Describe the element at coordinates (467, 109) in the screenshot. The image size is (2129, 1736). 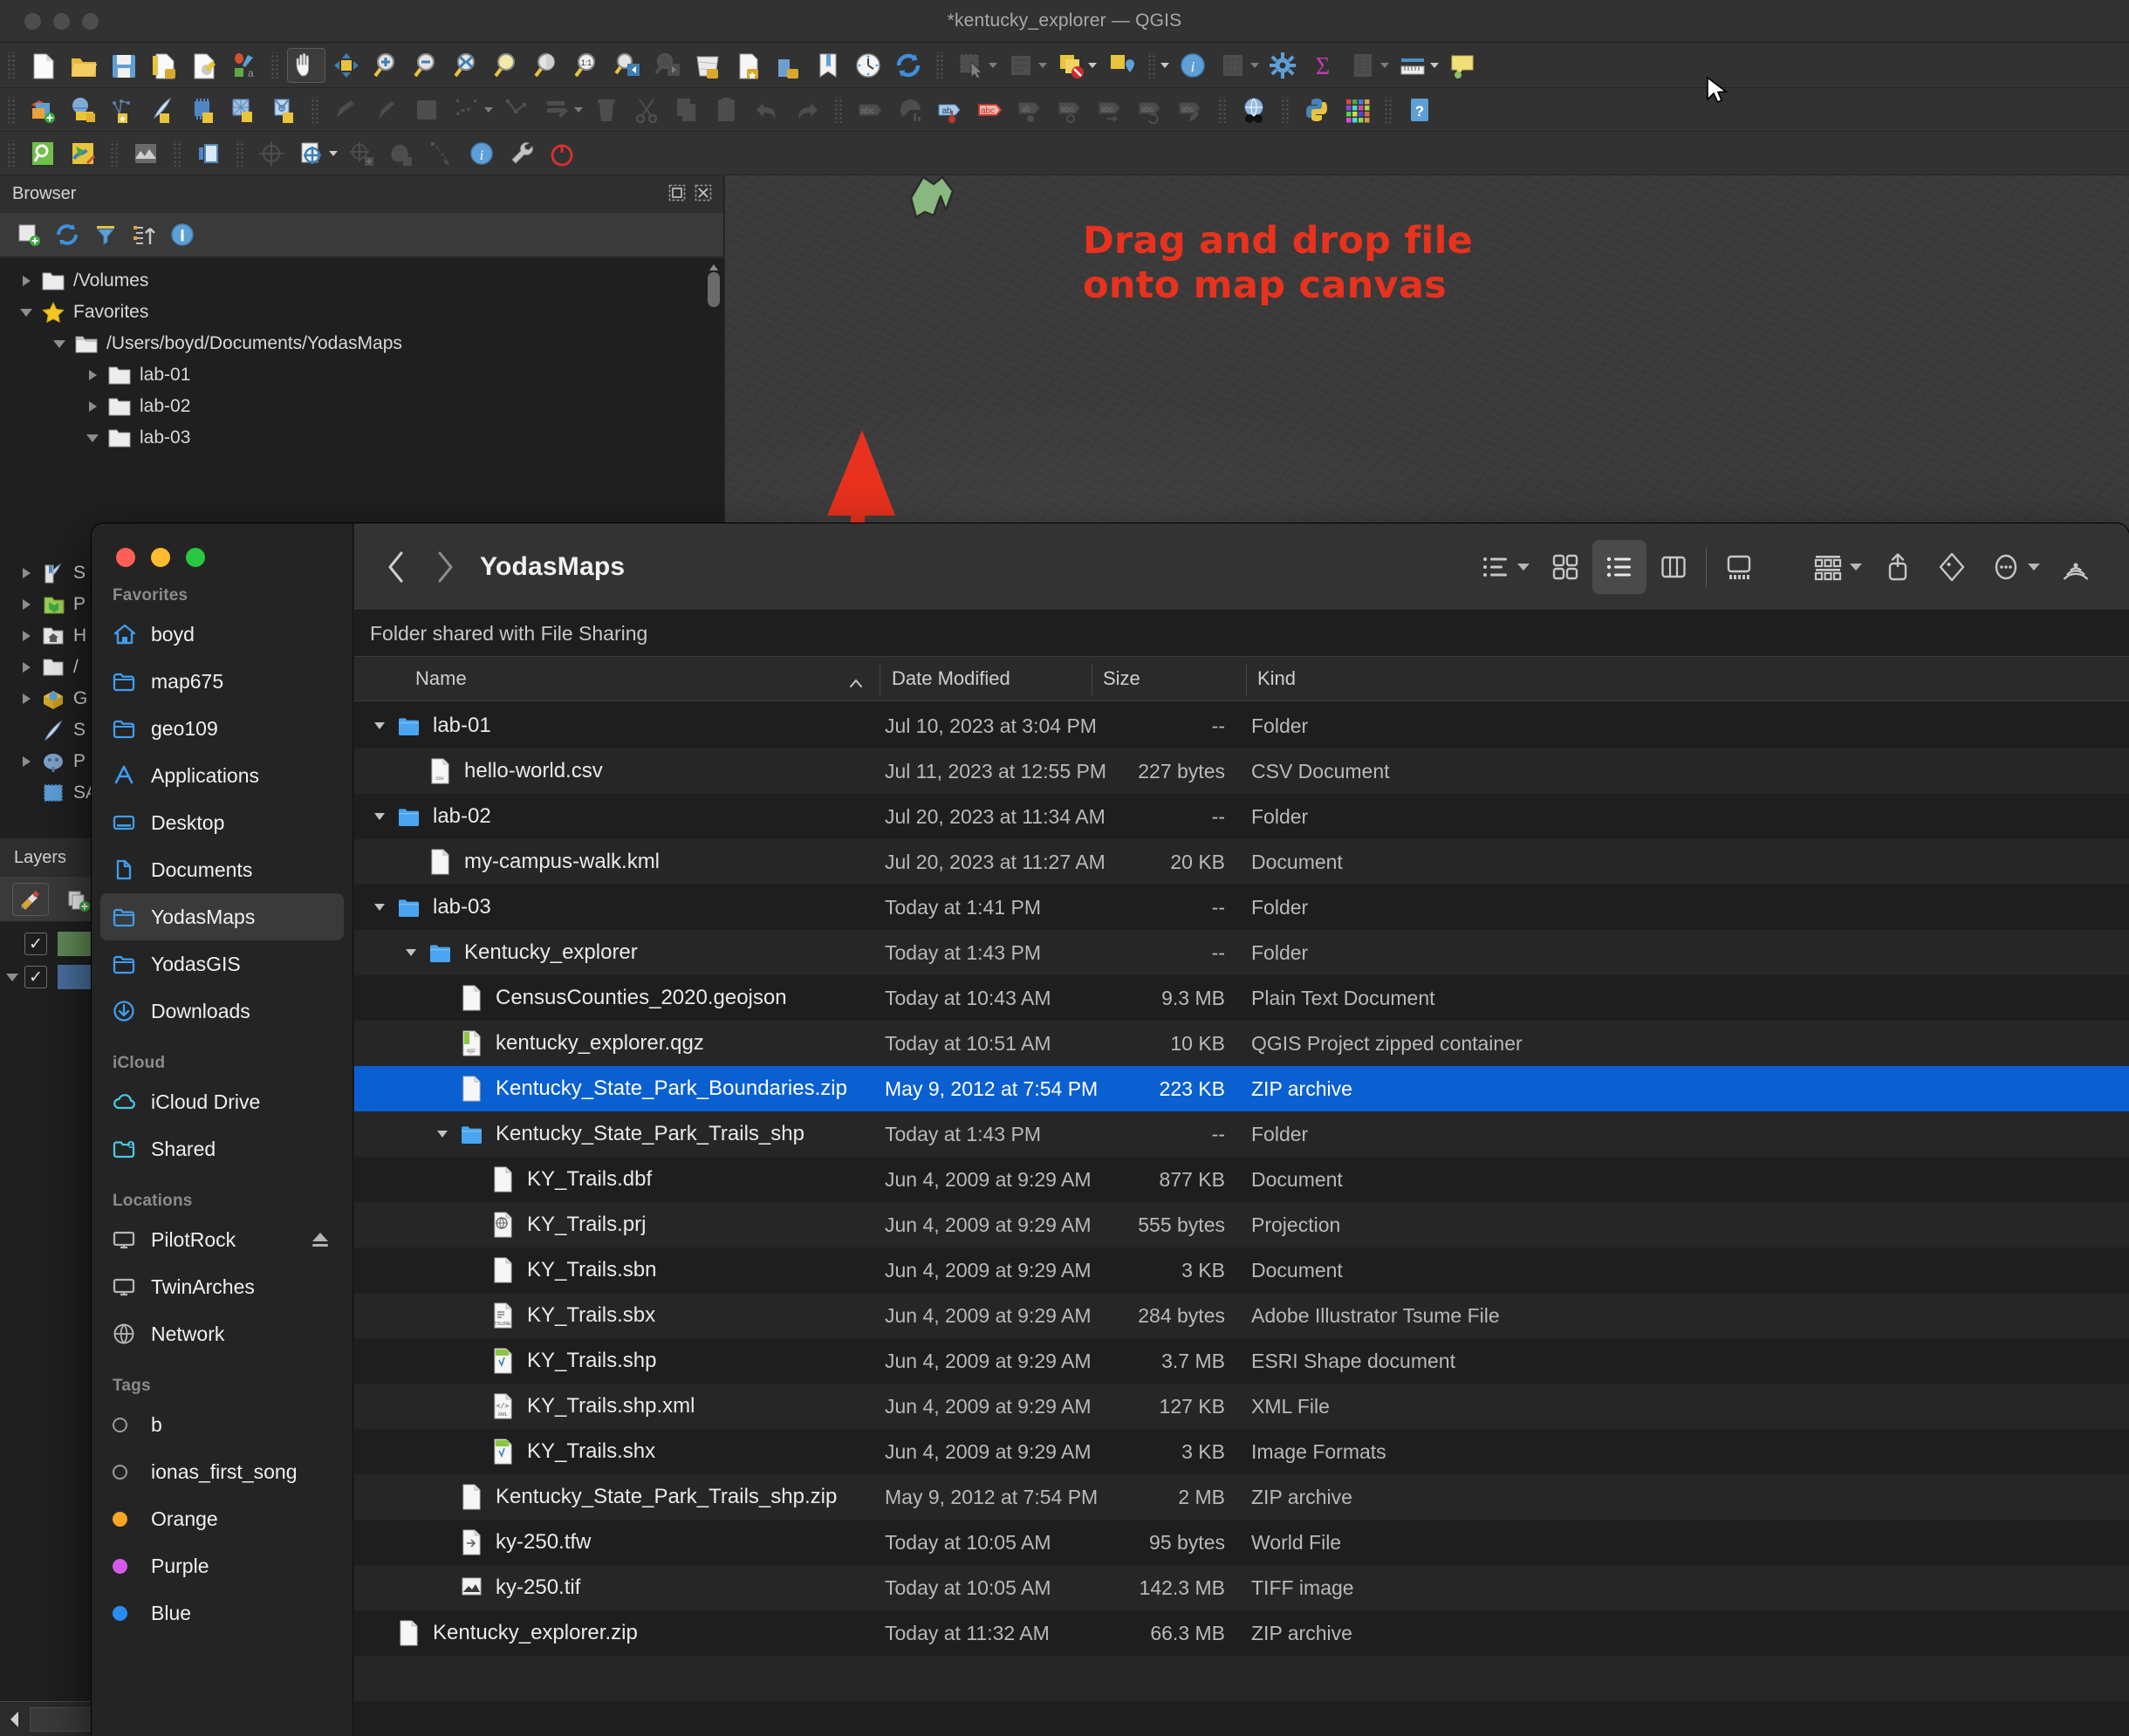
I see `add-feature-icon` at that location.